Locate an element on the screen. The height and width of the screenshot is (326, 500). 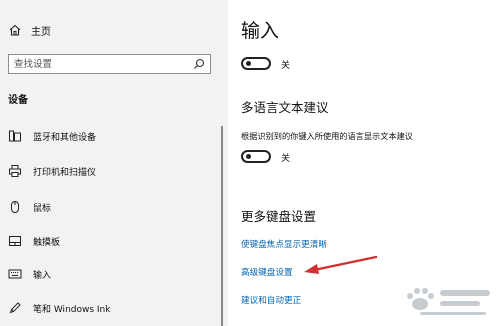
home-icon is located at coordinates (15, 30).